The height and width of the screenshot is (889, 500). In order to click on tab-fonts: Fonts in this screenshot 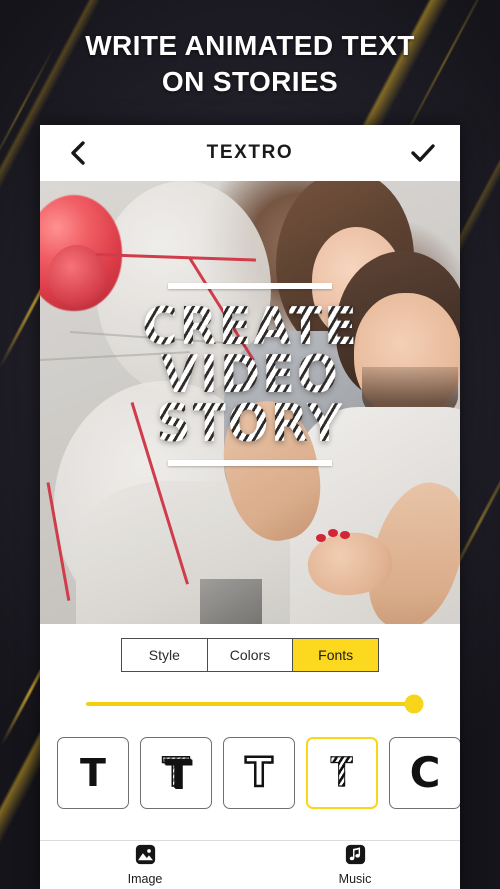, I will do `click(336, 655)`.